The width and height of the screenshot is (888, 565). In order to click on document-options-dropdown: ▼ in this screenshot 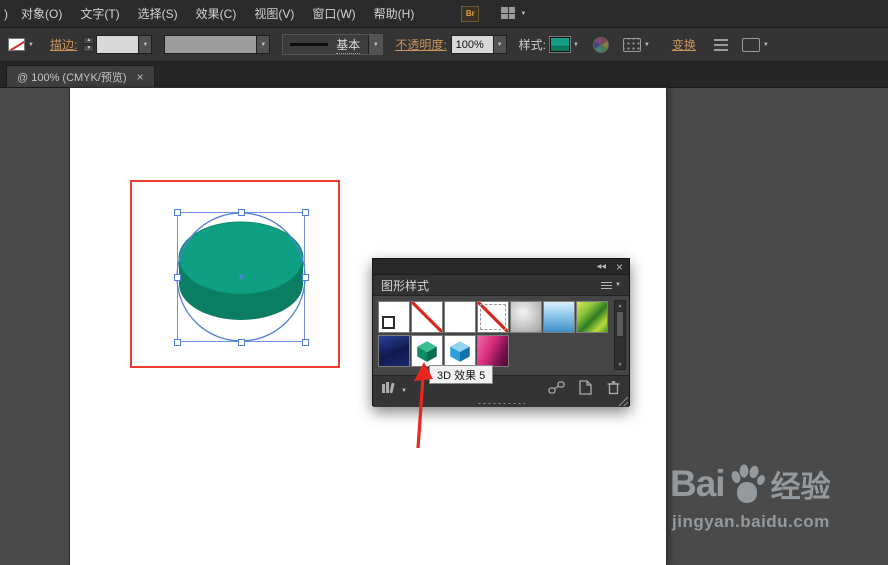, I will do `click(636, 44)`.